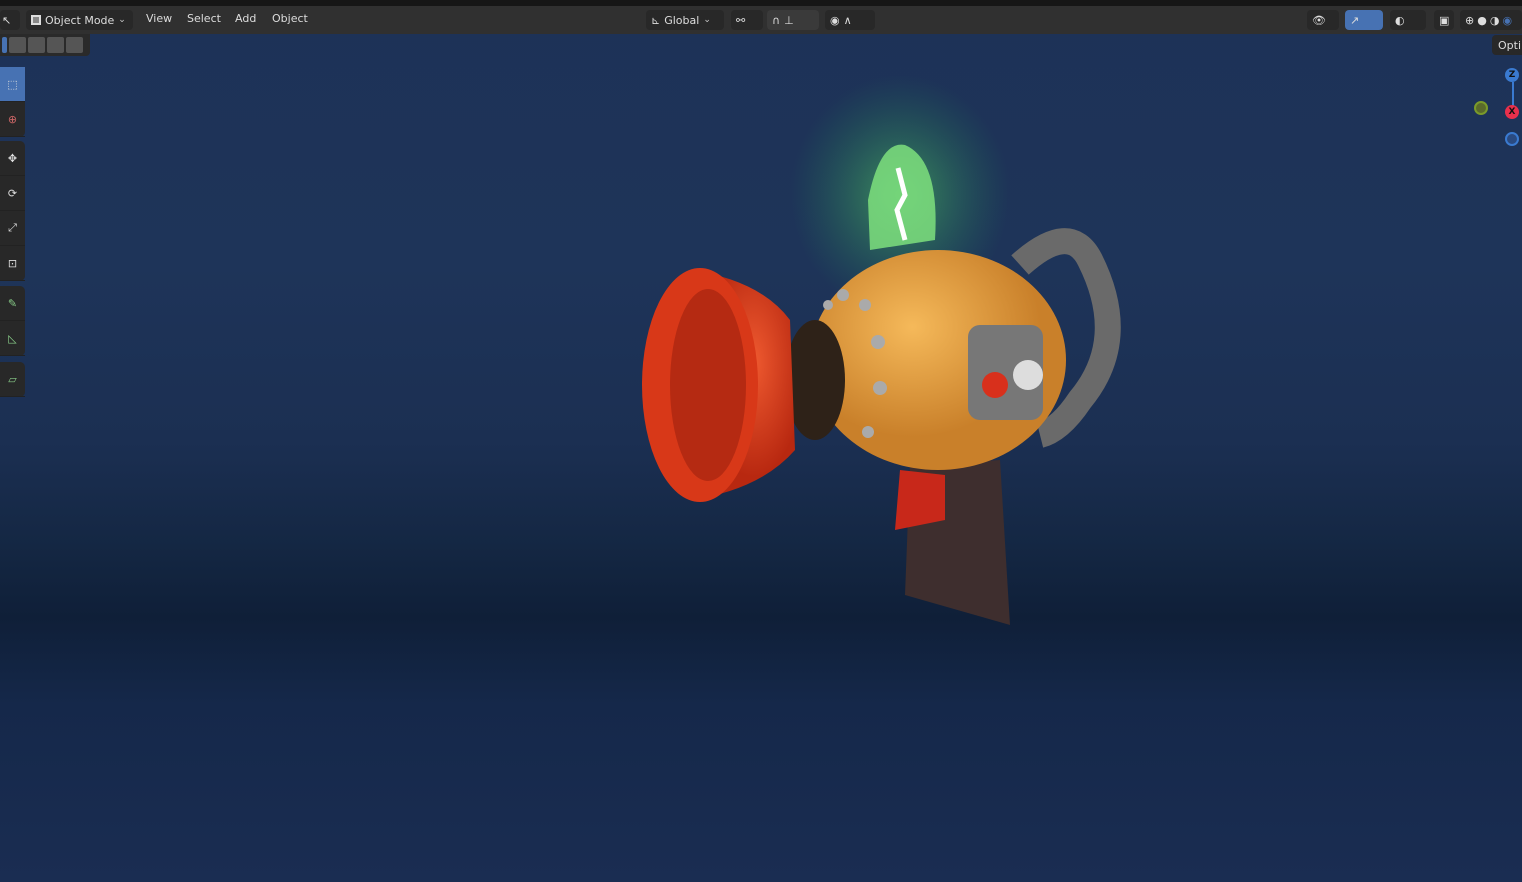  I want to click on bell-inside, so click(708, 385).